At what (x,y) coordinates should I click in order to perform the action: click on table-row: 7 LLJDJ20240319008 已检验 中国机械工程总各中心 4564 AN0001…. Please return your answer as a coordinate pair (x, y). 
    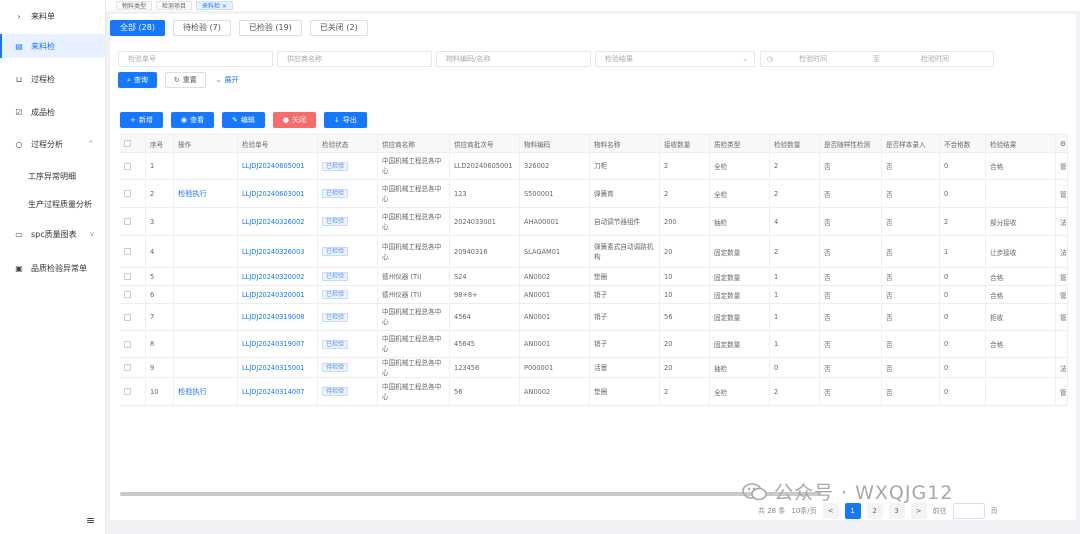
    Looking at the image, I should click on (594, 317).